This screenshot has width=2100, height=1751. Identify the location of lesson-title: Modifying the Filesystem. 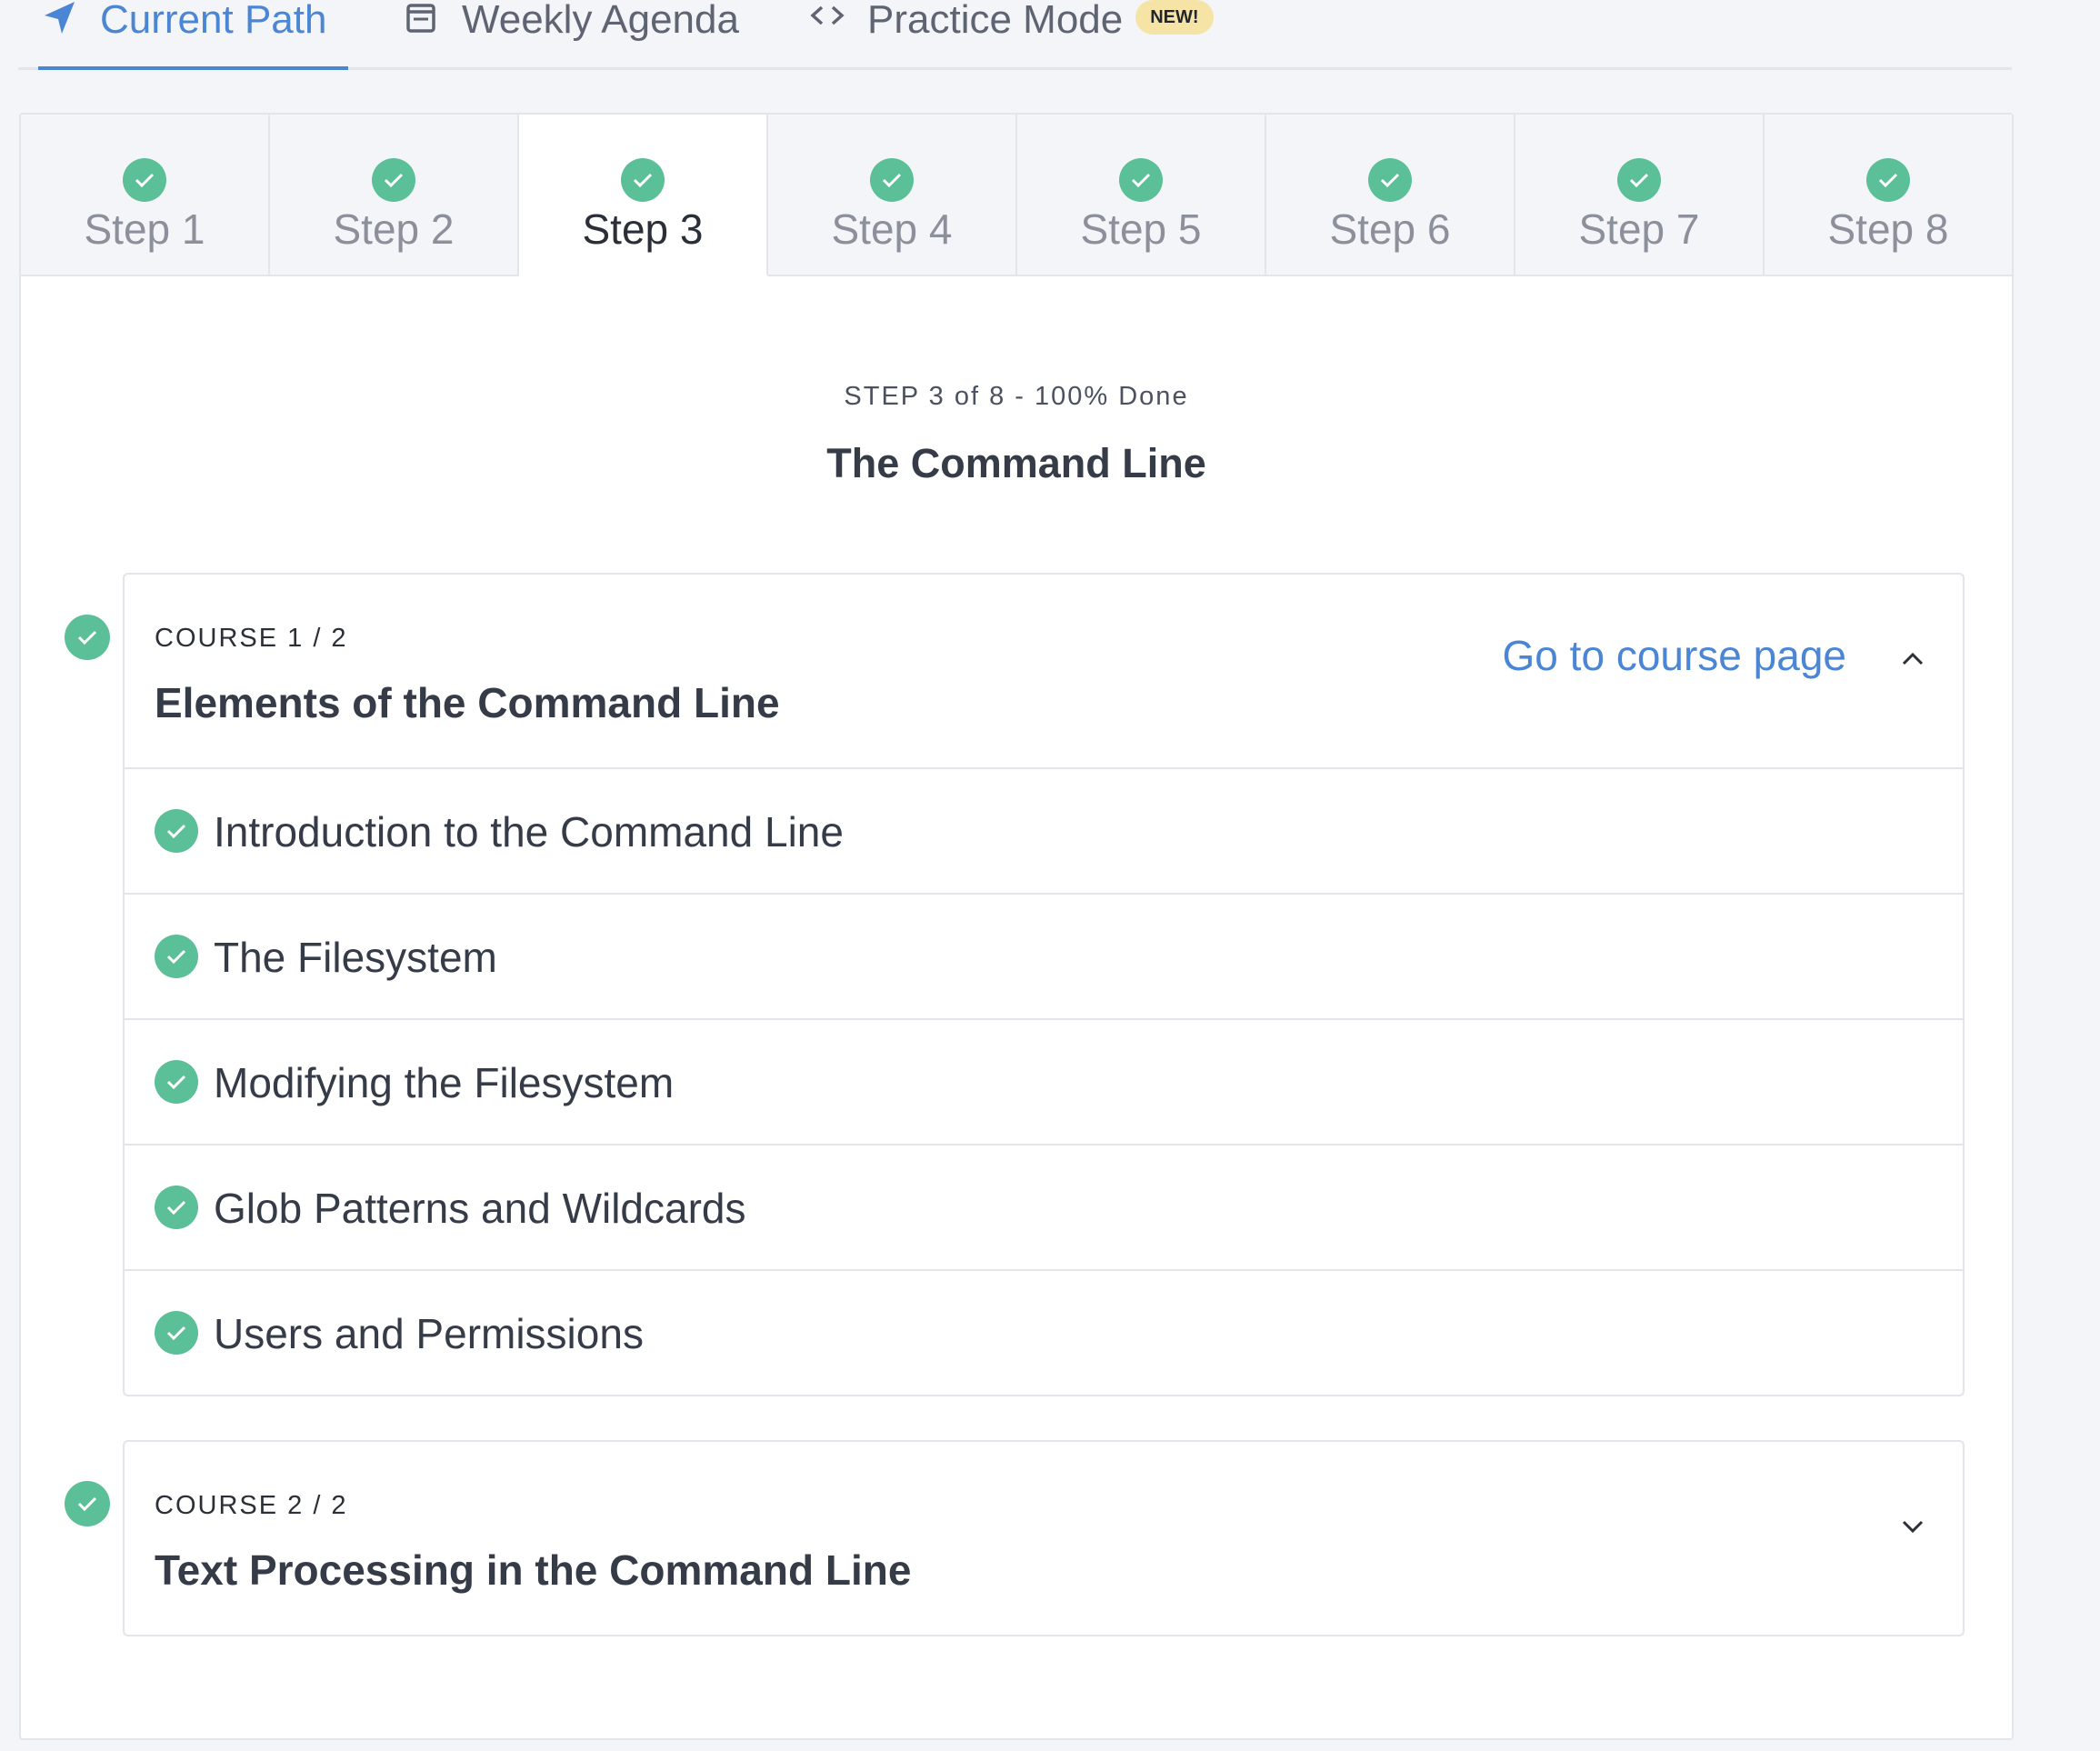
(444, 1082).